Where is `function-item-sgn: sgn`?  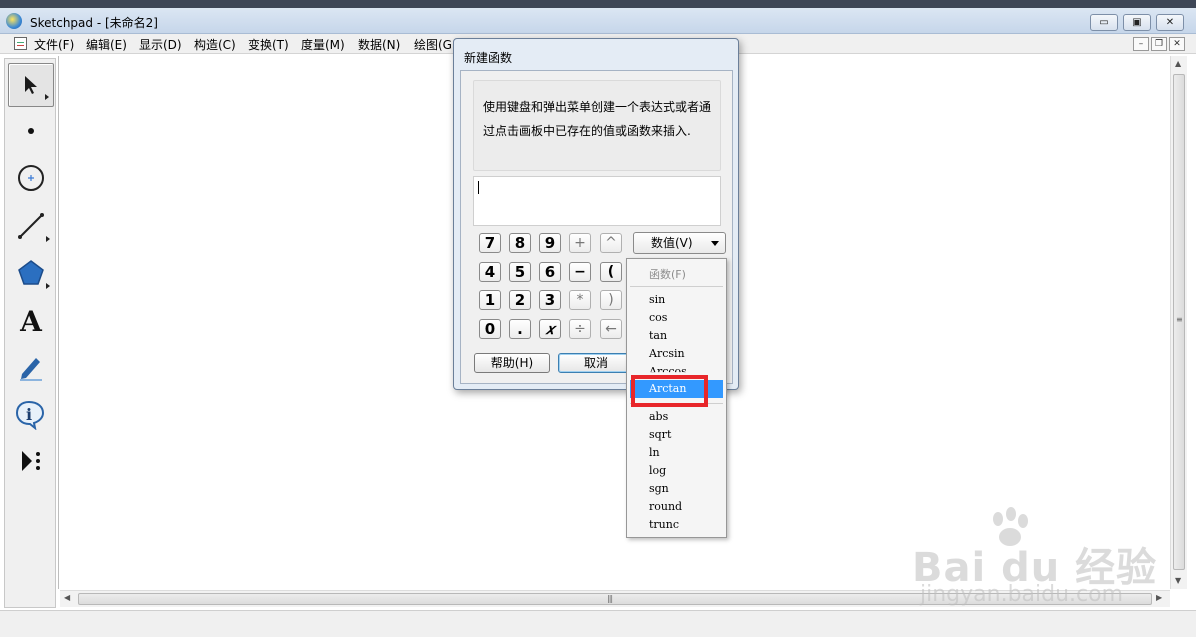
function-item-sgn: sgn is located at coordinates (659, 488).